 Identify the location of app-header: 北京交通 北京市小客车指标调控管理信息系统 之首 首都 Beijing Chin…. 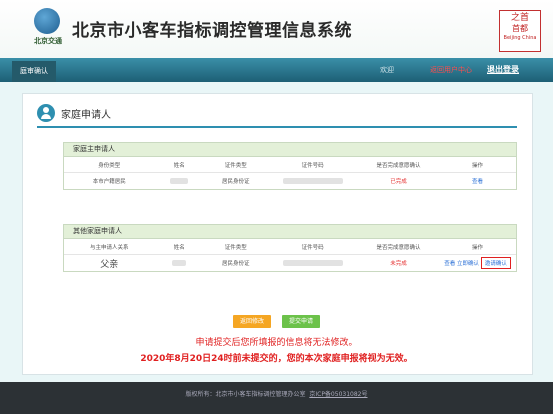
(276, 29).